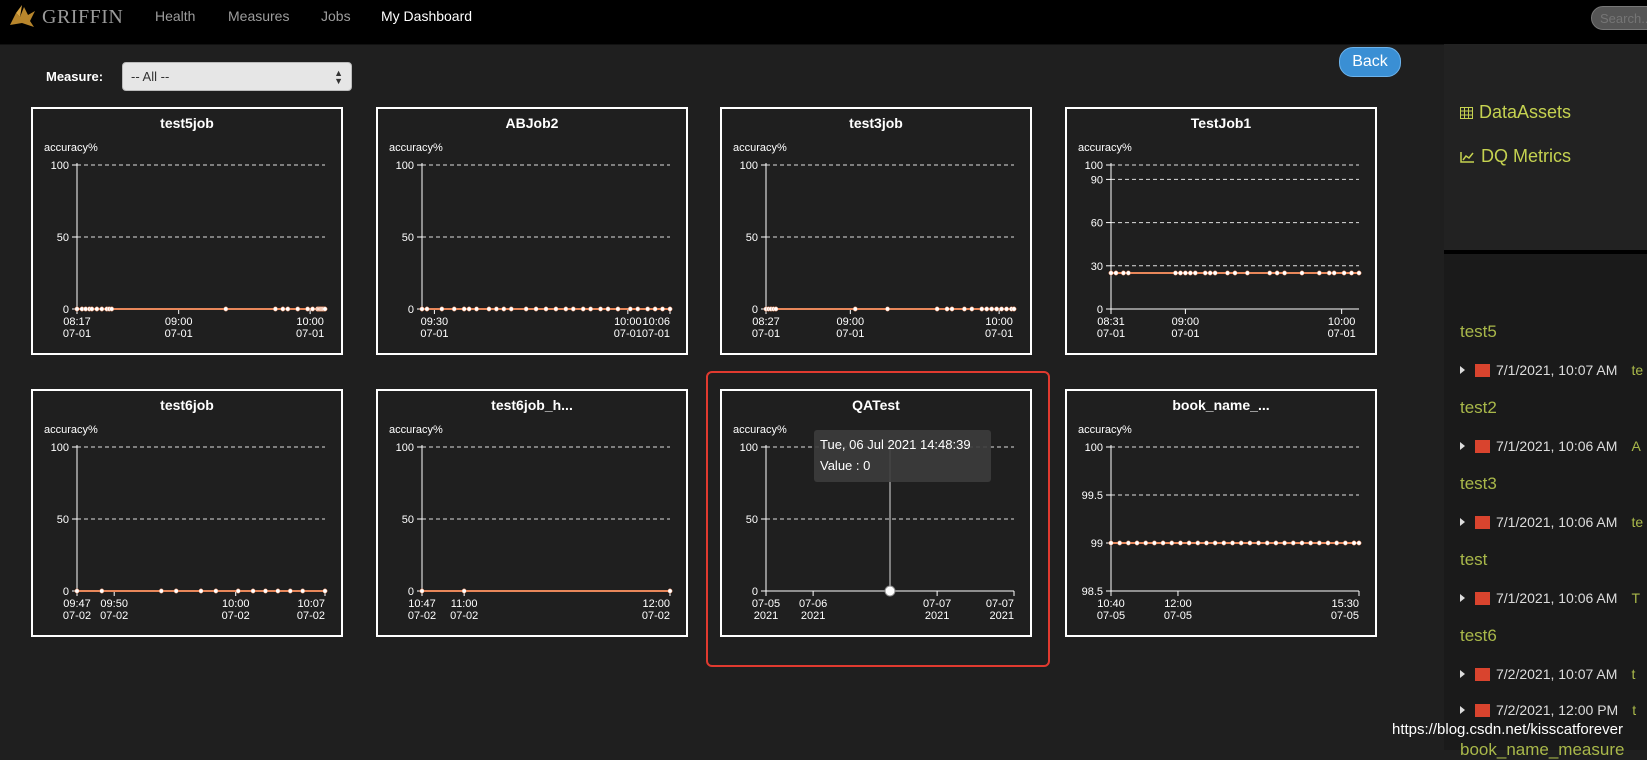 The width and height of the screenshot is (1647, 760). Describe the element at coordinates (422, 604) in the screenshot. I see `x-tick-label: 10:47` at that location.